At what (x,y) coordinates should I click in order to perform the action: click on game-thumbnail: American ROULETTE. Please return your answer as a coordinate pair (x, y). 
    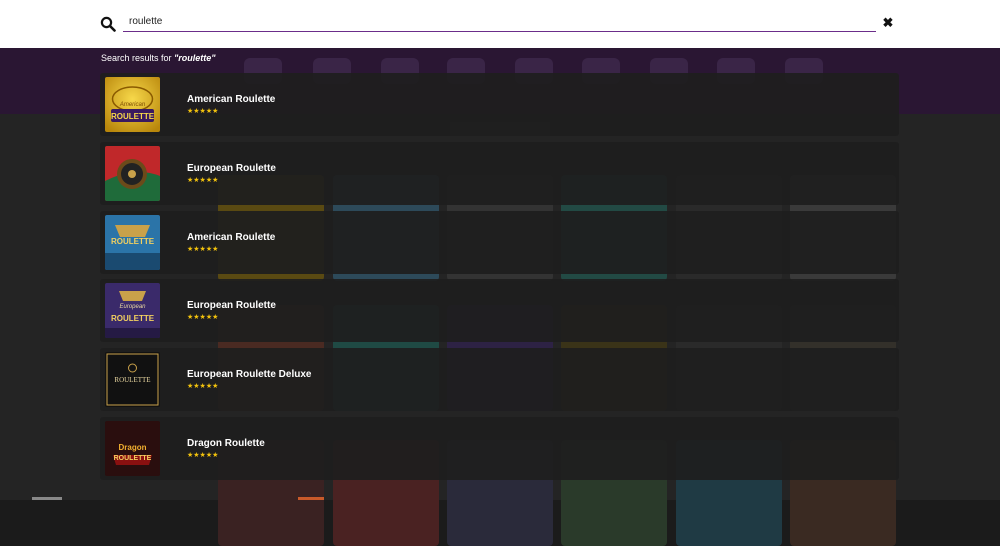
    Looking at the image, I should click on (132, 104).